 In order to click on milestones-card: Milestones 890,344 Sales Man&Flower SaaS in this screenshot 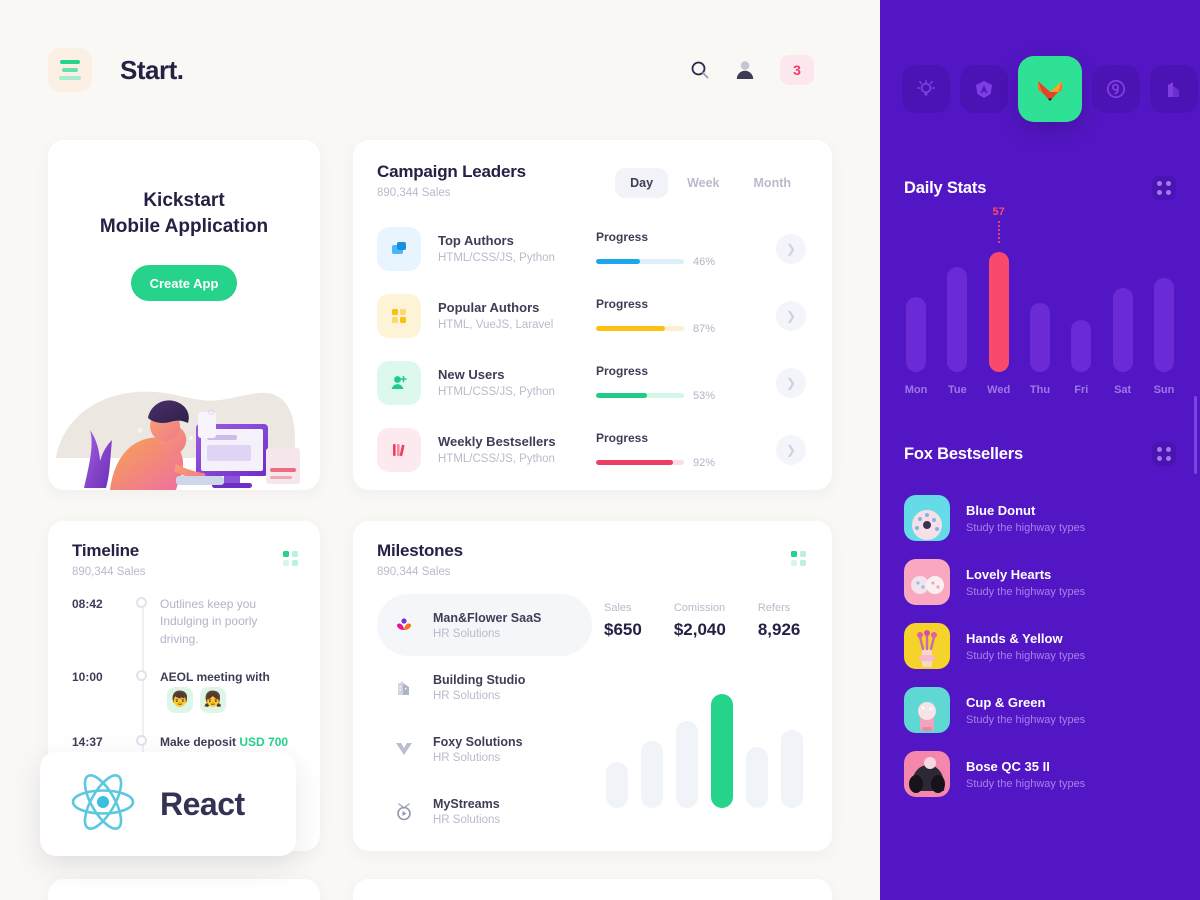, I will do `click(592, 686)`.